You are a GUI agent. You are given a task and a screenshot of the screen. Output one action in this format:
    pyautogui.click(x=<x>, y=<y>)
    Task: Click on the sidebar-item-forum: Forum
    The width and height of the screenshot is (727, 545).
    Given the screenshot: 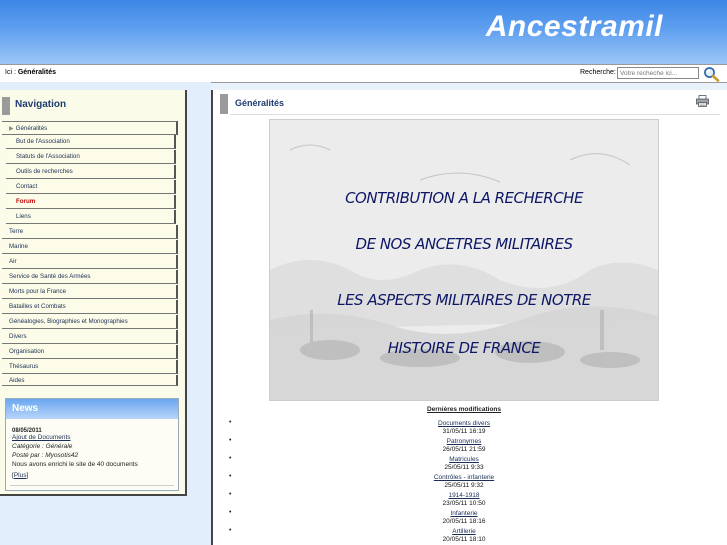 What is the action you would take?
    pyautogui.click(x=91, y=202)
    